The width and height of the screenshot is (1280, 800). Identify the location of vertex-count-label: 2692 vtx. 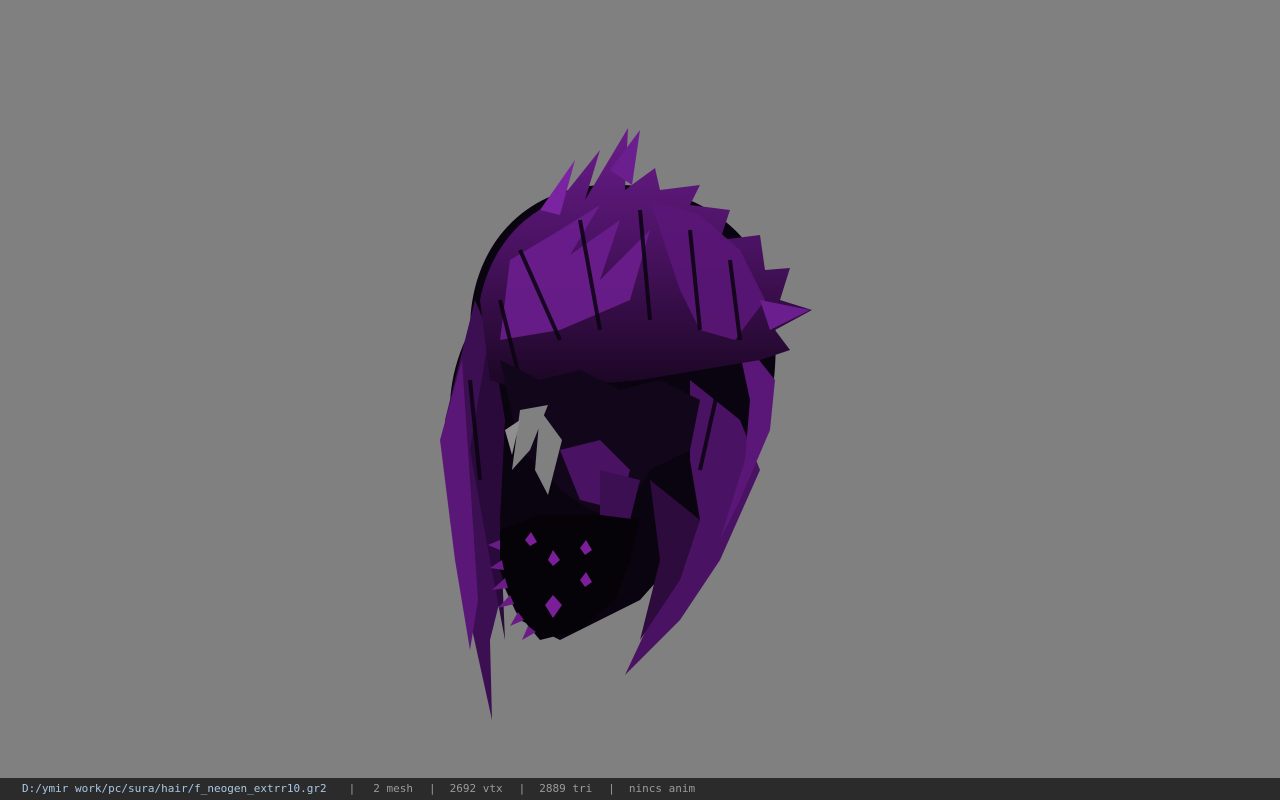
(476, 788).